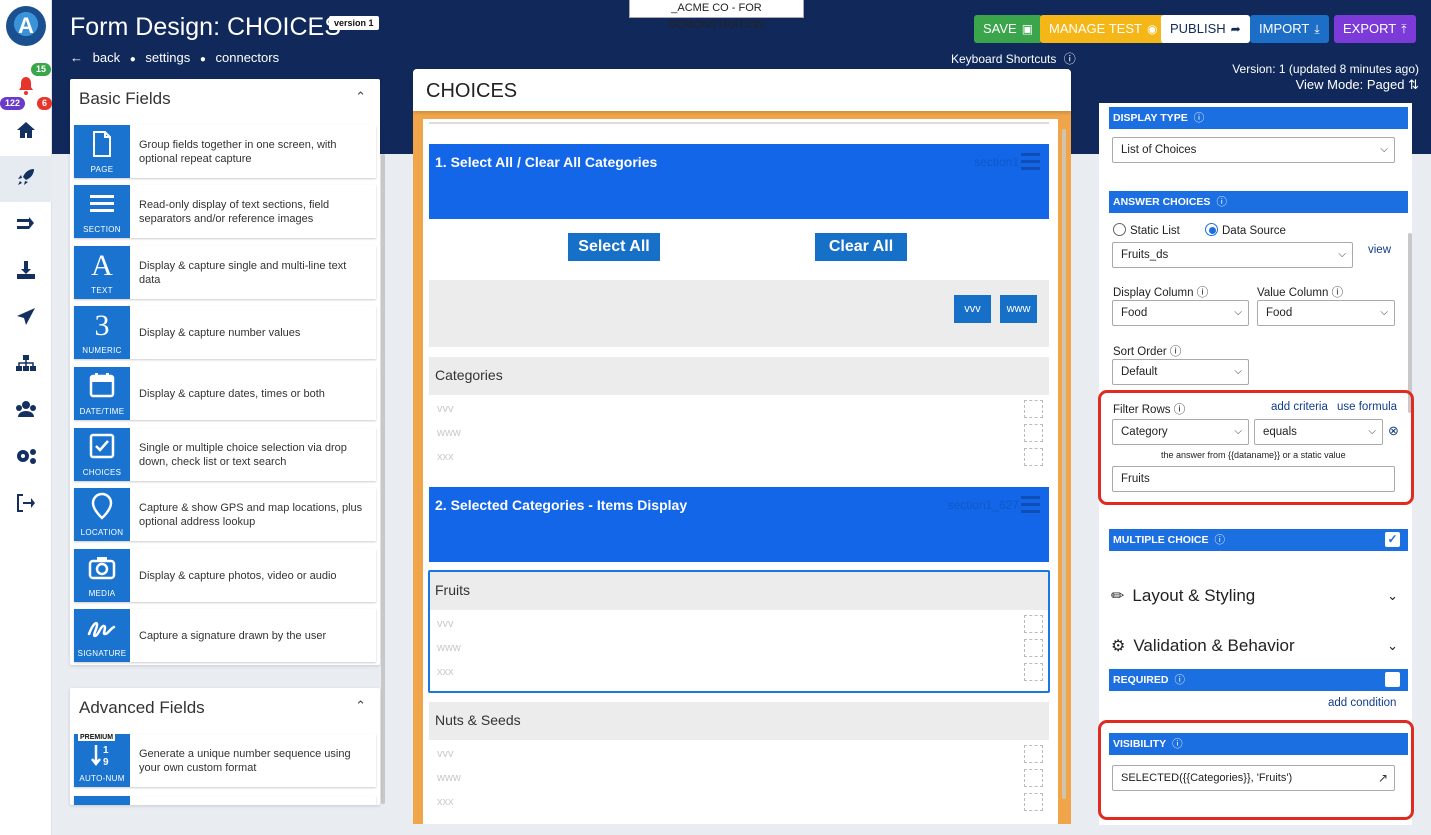 This screenshot has width=1431, height=835. Describe the element at coordinates (26, 412) in the screenshot. I see `group-icon` at that location.